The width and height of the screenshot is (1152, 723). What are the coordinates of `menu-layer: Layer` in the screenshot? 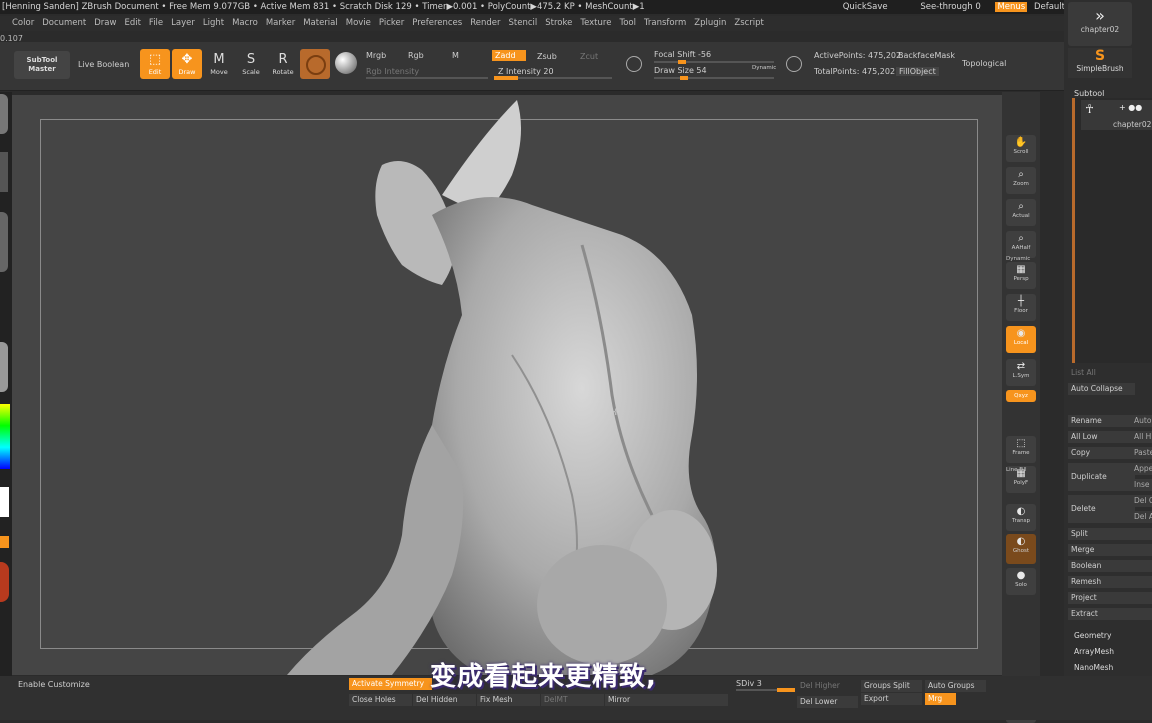 It's located at (183, 23).